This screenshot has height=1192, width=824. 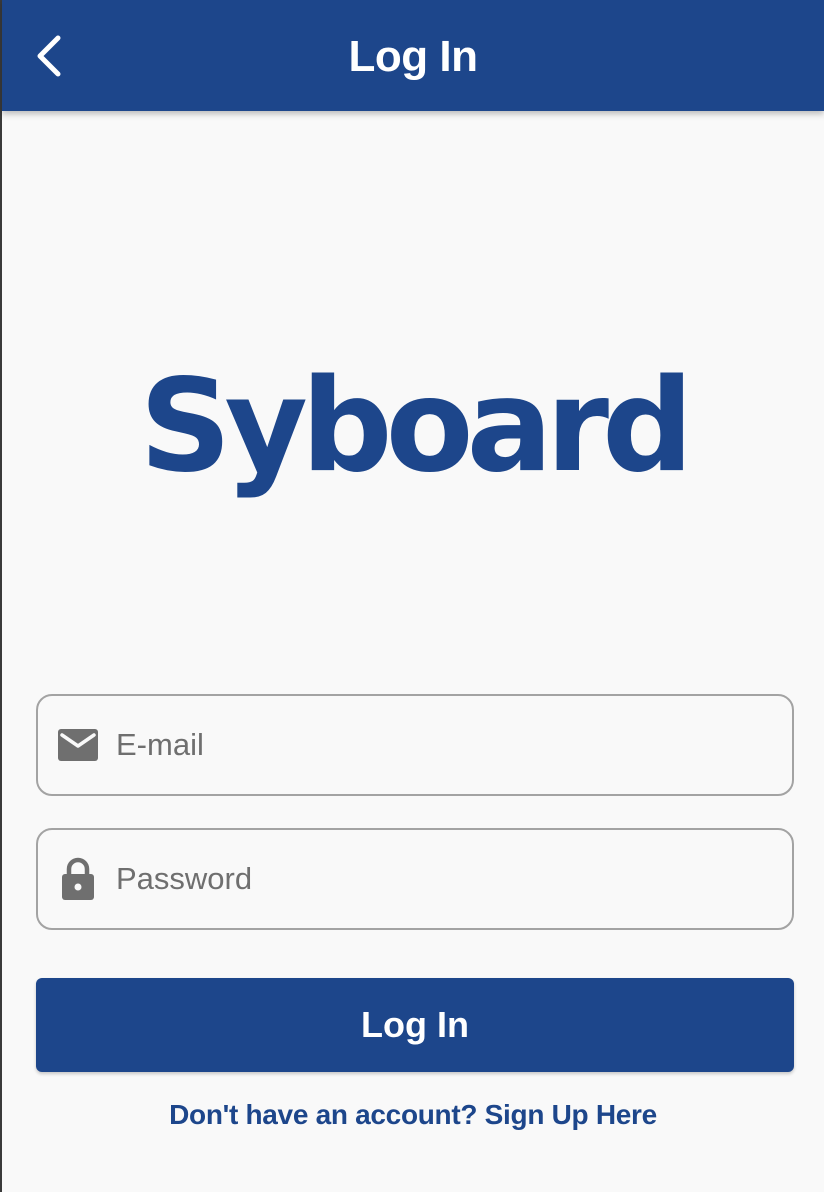 I want to click on app-bar: Log In, so click(x=413, y=55).